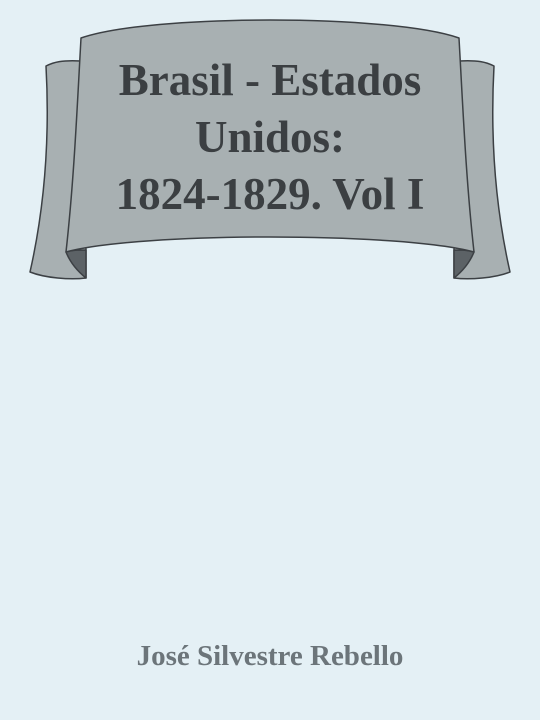 The height and width of the screenshot is (720, 540). What do you see at coordinates (270, 194) in the screenshot?
I see `title-line-3: 1824-1829. Vol I` at bounding box center [270, 194].